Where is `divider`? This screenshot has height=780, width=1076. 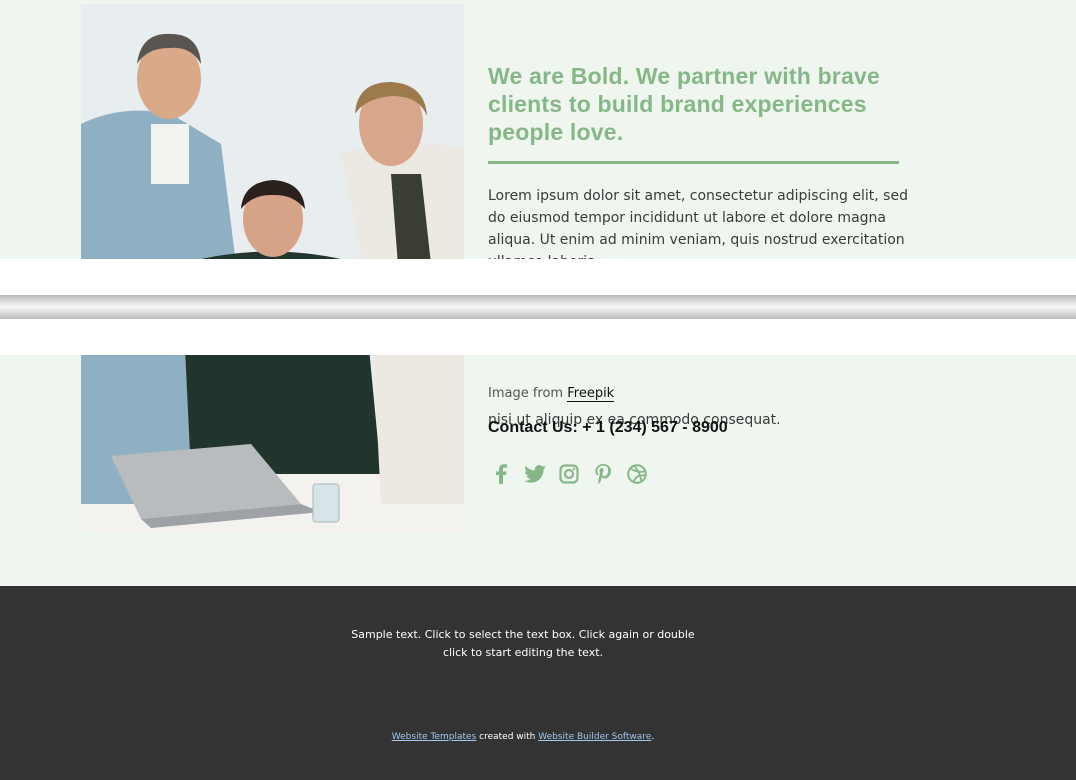 divider is located at coordinates (693, 162).